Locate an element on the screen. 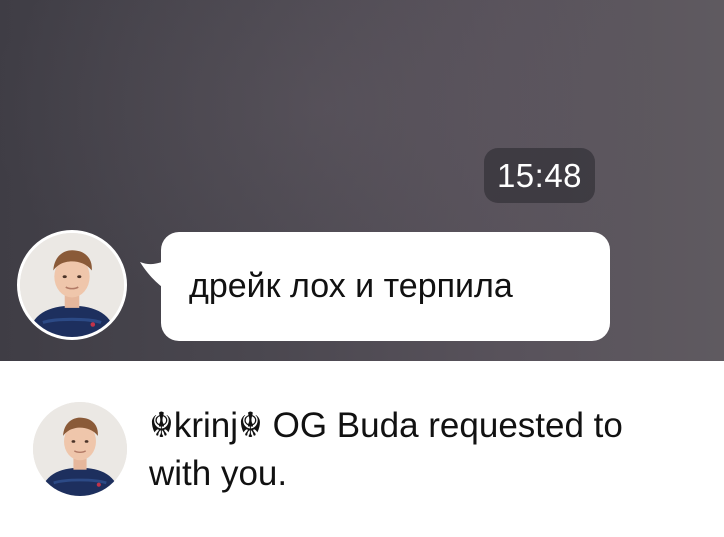 The image size is (724, 537). timestamp-text: 15:48 is located at coordinates (539, 175).